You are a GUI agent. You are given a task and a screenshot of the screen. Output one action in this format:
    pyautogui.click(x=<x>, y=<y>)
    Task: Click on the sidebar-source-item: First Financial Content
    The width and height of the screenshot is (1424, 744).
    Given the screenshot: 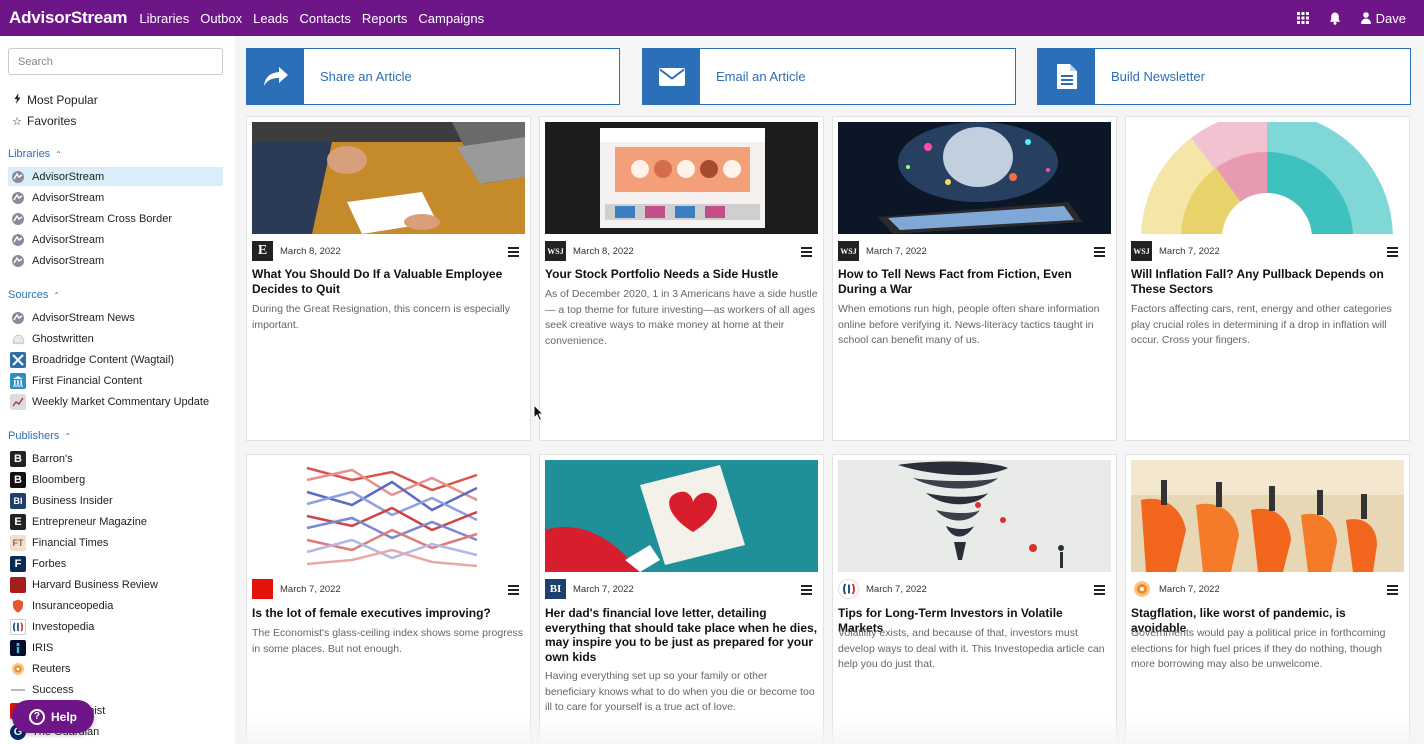 What is the action you would take?
    pyautogui.click(x=115, y=380)
    